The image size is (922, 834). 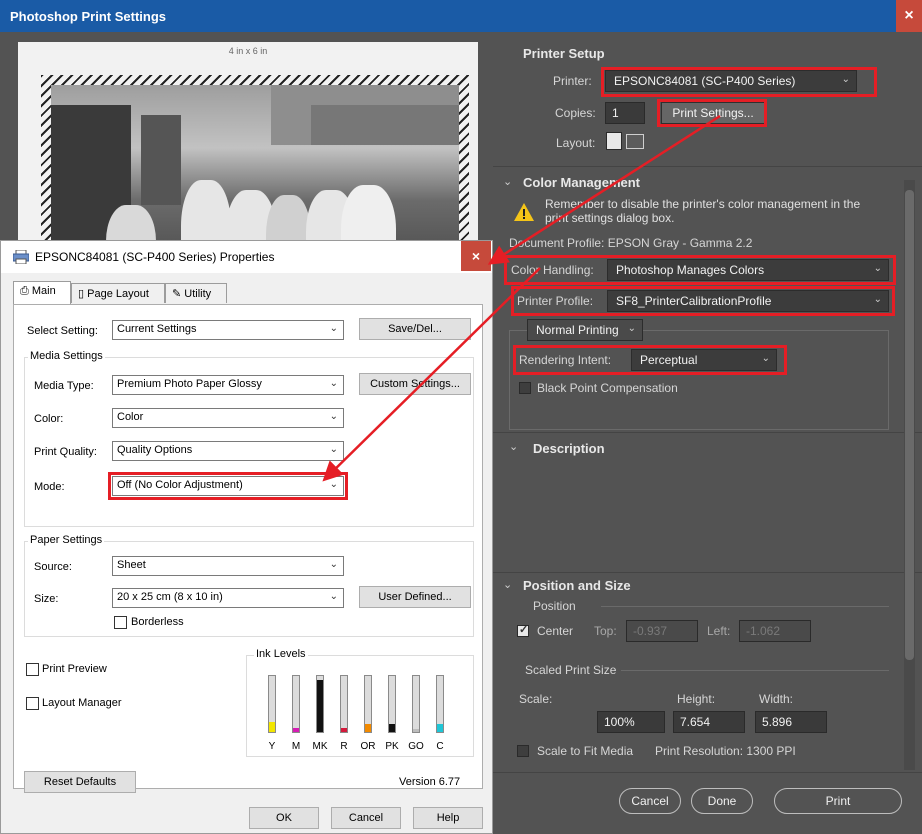 I want to click on borderless-checkbox, so click(x=120, y=622).